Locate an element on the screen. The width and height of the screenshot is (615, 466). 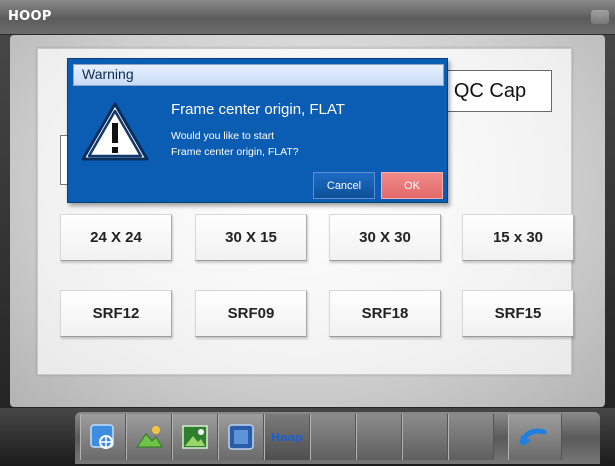
dialog-title-bar: Warning is located at coordinates (258, 75).